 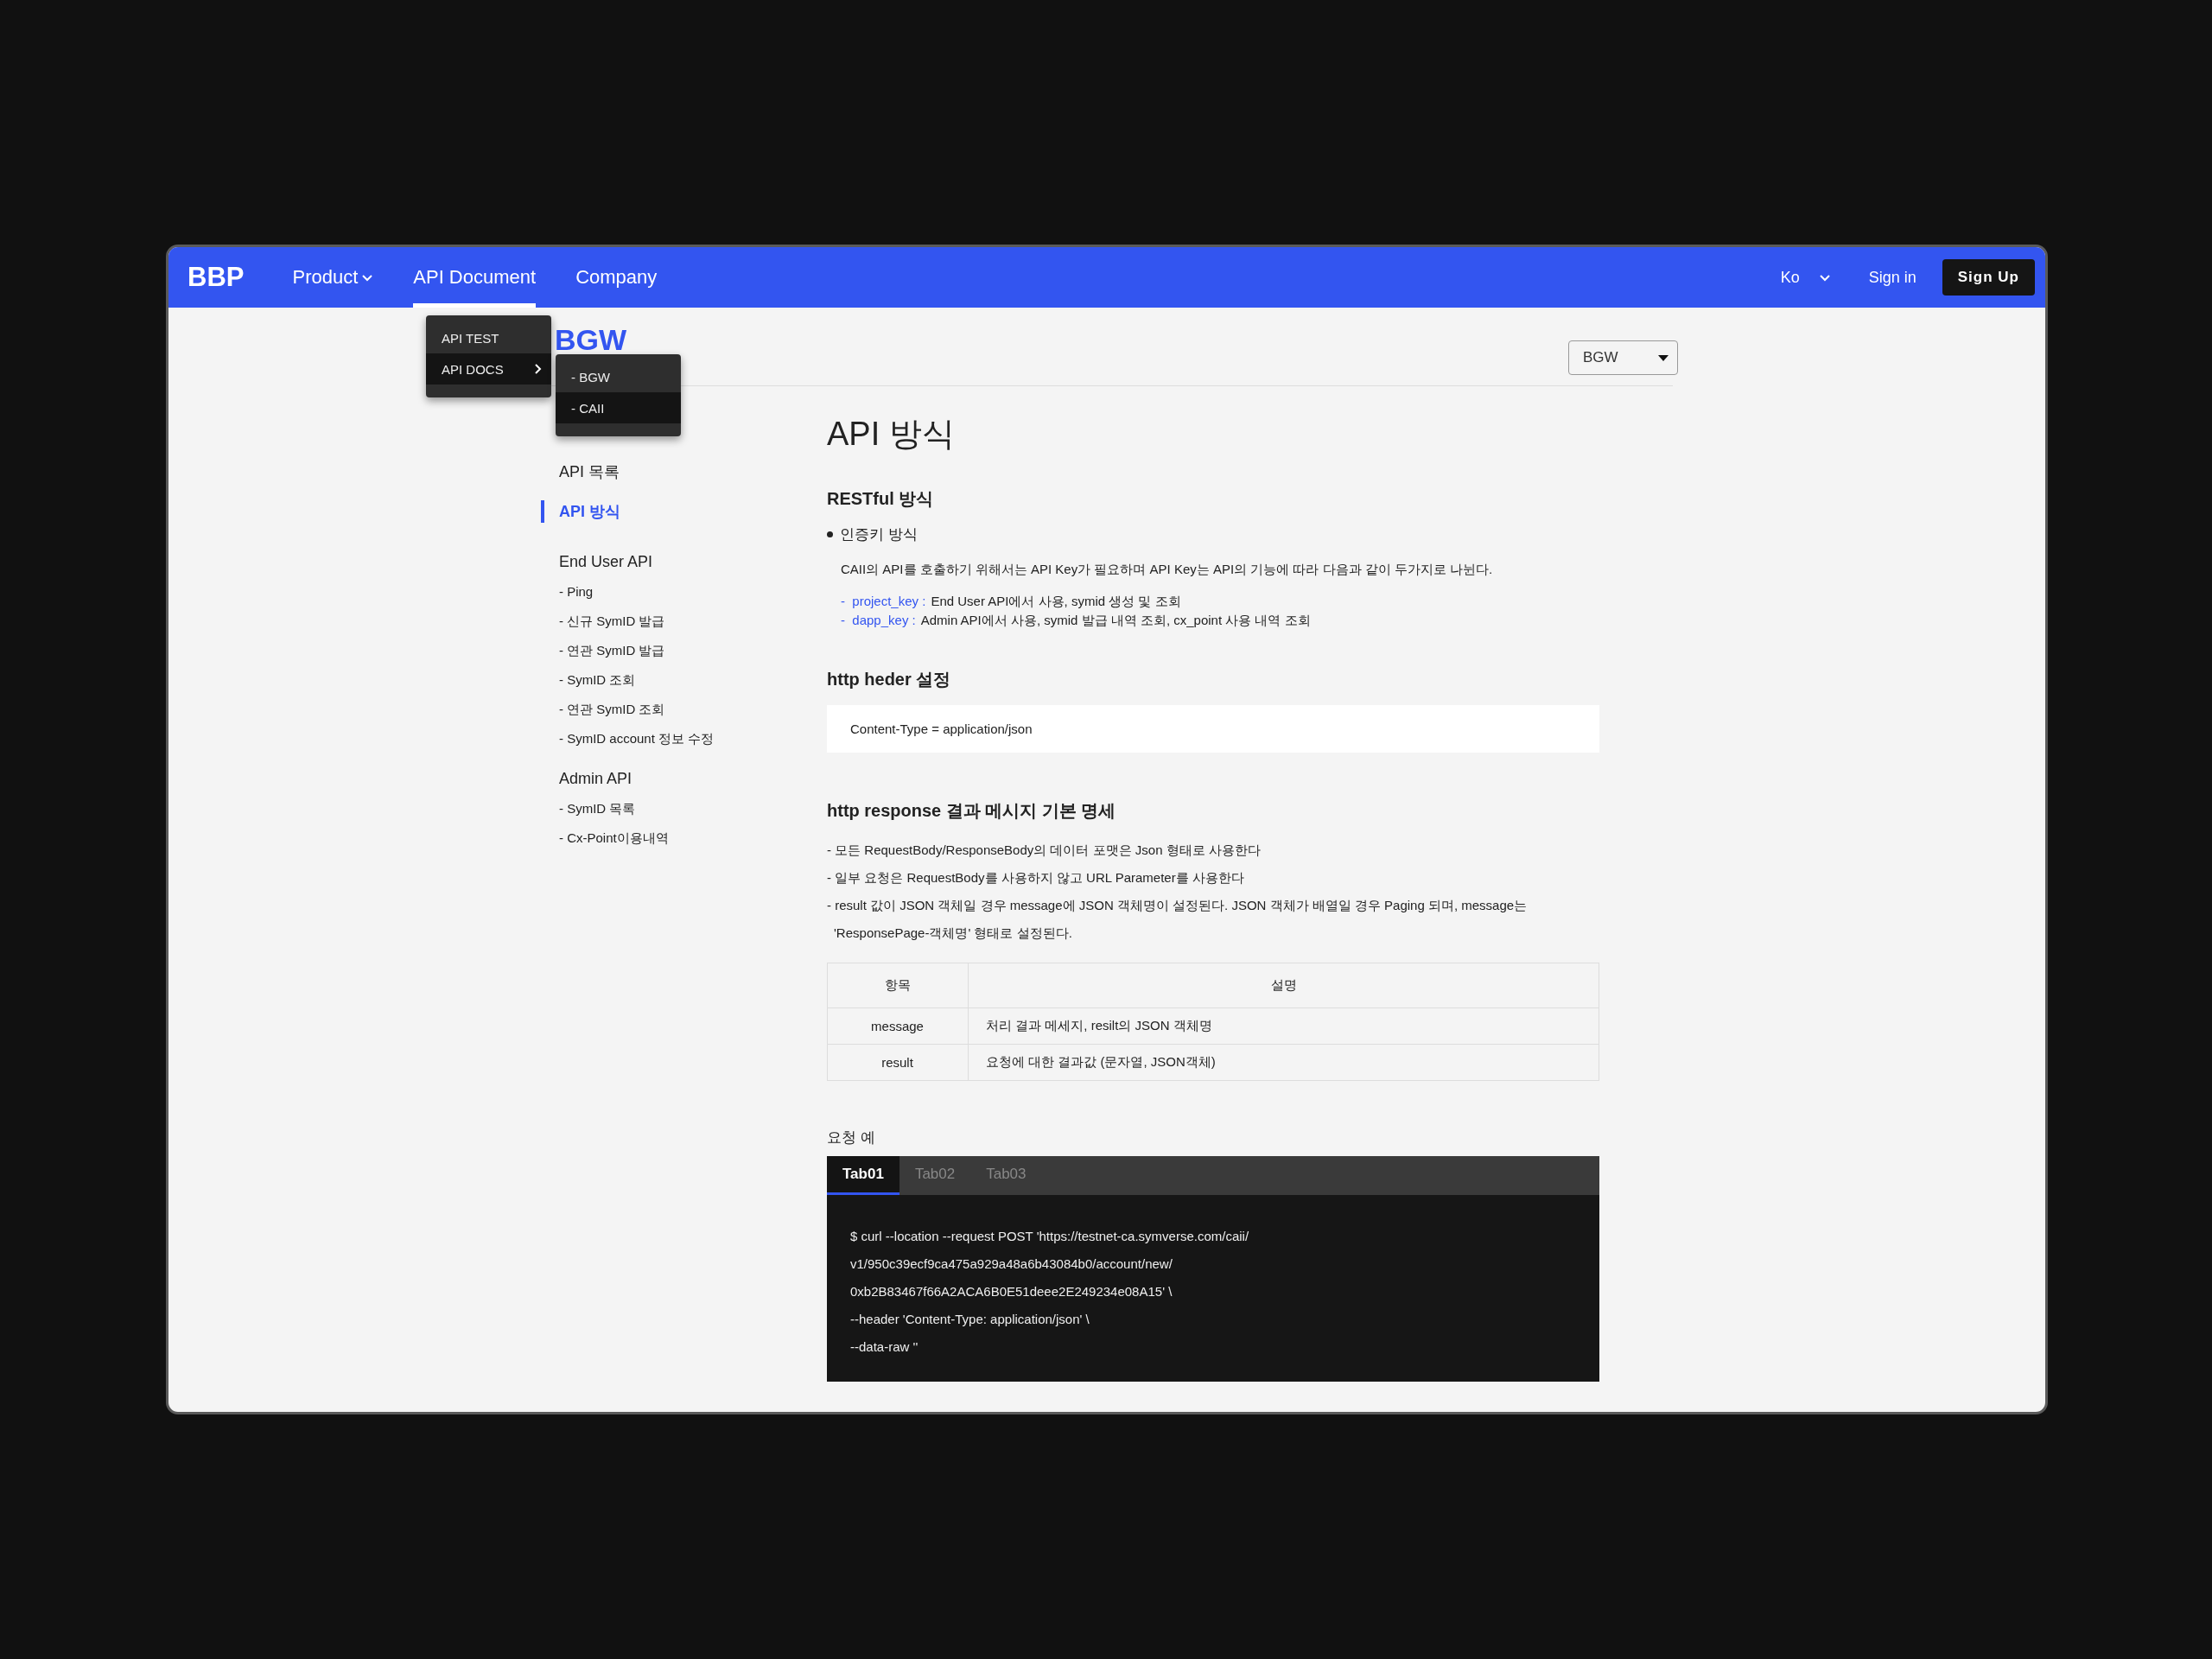 What do you see at coordinates (618, 407) in the screenshot?
I see `menu-item: - CAII` at bounding box center [618, 407].